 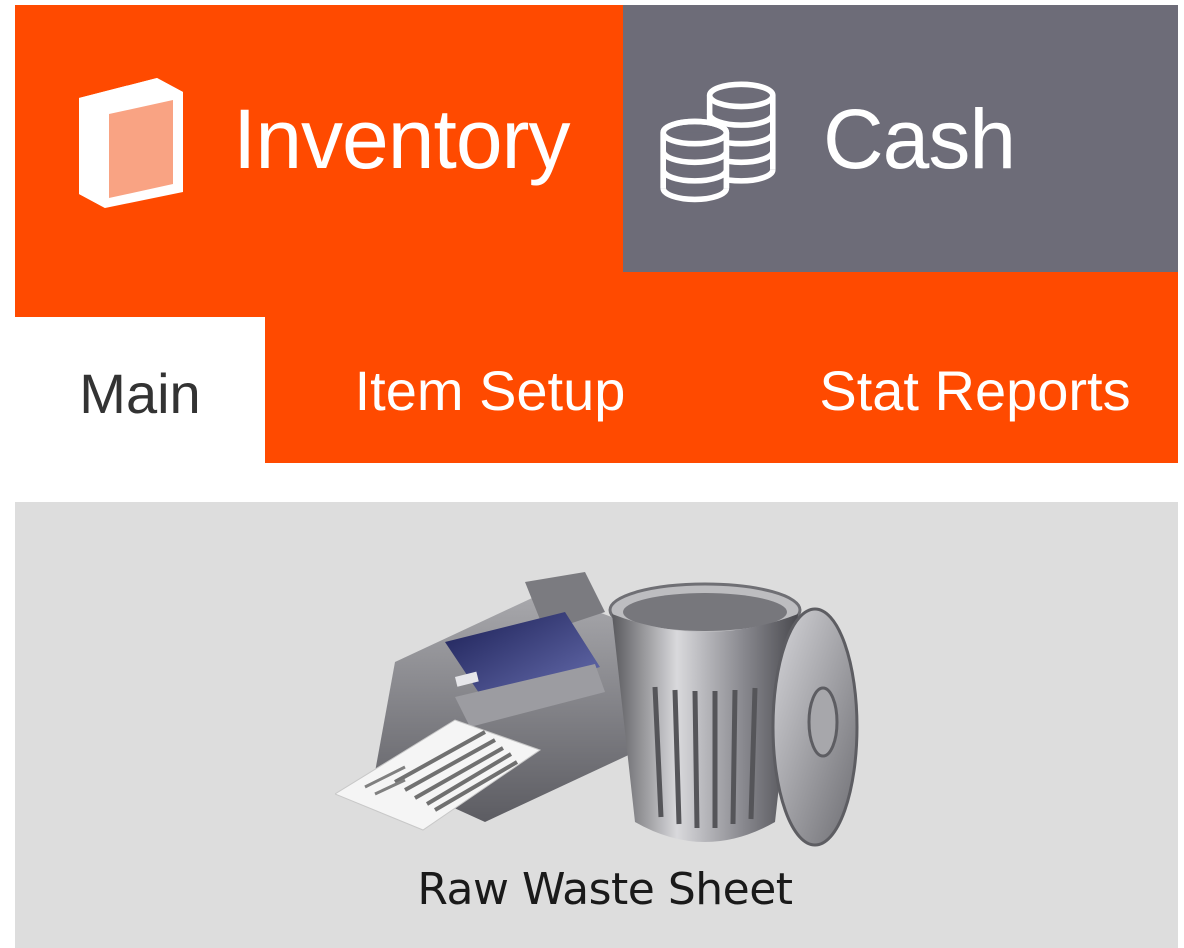 I want to click on module-tab-inventory: Inventory, so click(x=319, y=138).